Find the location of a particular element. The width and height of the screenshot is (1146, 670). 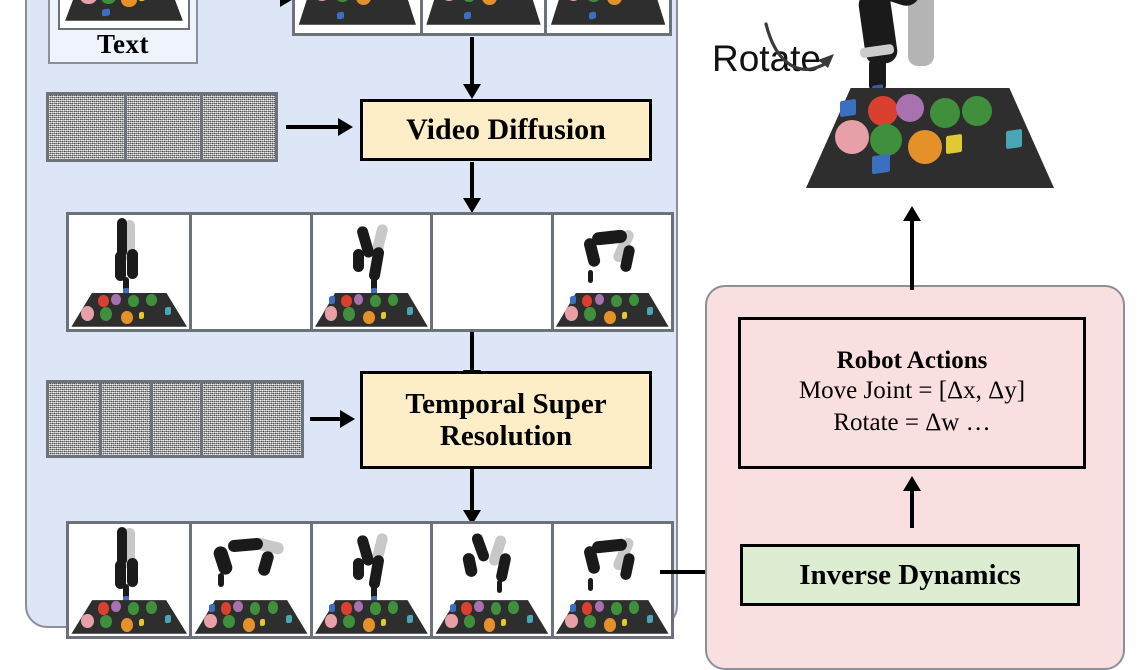

robot-actions-line1: Move Joint = [Δx, Δy] is located at coordinates (912, 391).